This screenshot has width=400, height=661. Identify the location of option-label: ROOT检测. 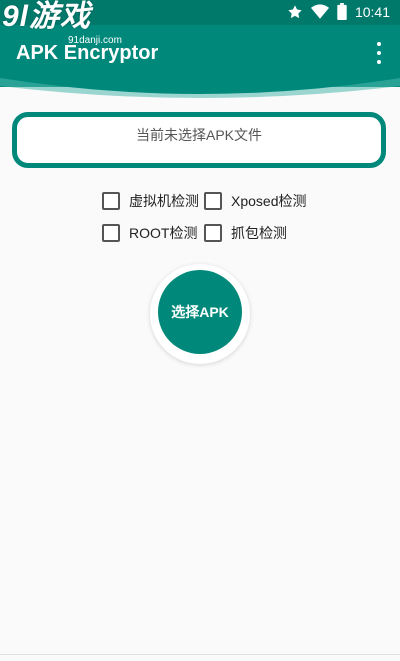
(163, 233).